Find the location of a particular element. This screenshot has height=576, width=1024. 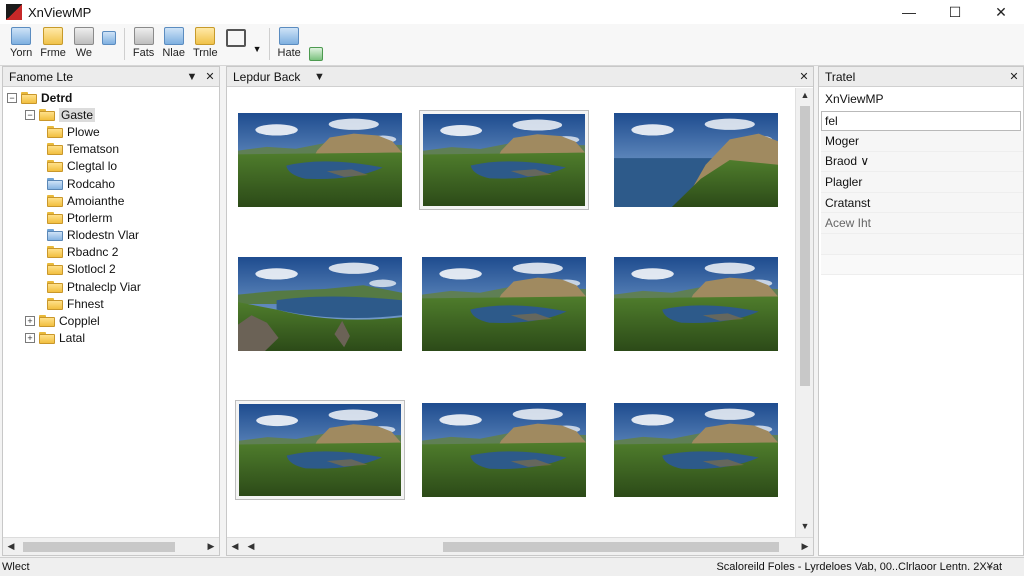

tree-item-label: Rbadnc 2 is located at coordinates (93, 252).